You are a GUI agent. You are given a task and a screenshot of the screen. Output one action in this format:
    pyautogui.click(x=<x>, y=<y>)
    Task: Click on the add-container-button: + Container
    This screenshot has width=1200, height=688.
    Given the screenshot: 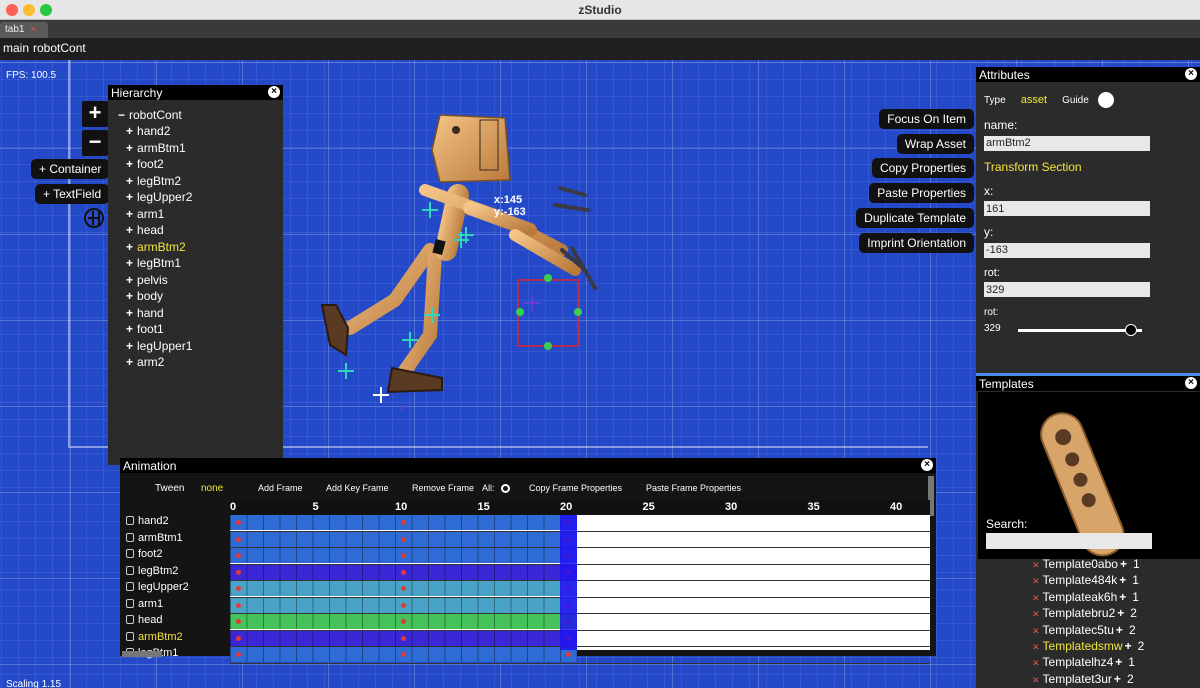 What is the action you would take?
    pyautogui.click(x=70, y=169)
    